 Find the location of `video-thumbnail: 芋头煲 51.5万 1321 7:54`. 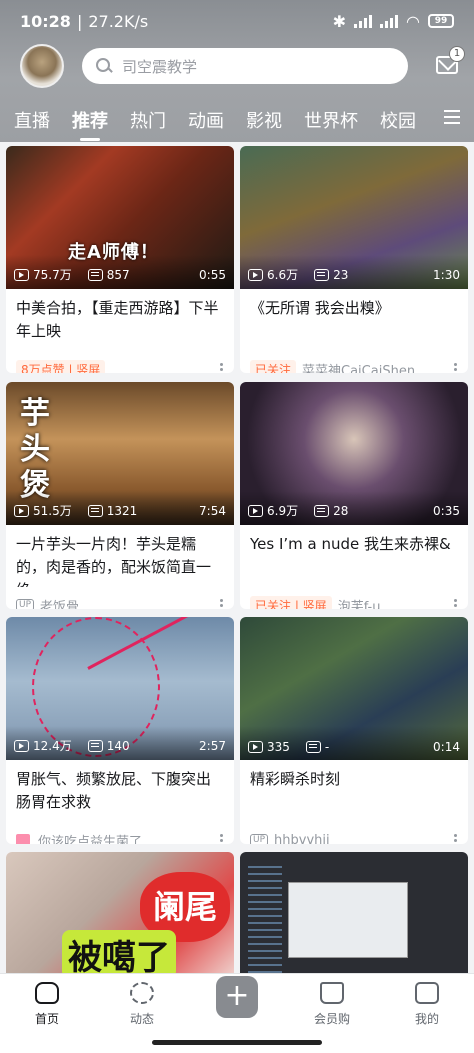

video-thumbnail: 芋头煲 51.5万 1321 7:54 is located at coordinates (120, 453).